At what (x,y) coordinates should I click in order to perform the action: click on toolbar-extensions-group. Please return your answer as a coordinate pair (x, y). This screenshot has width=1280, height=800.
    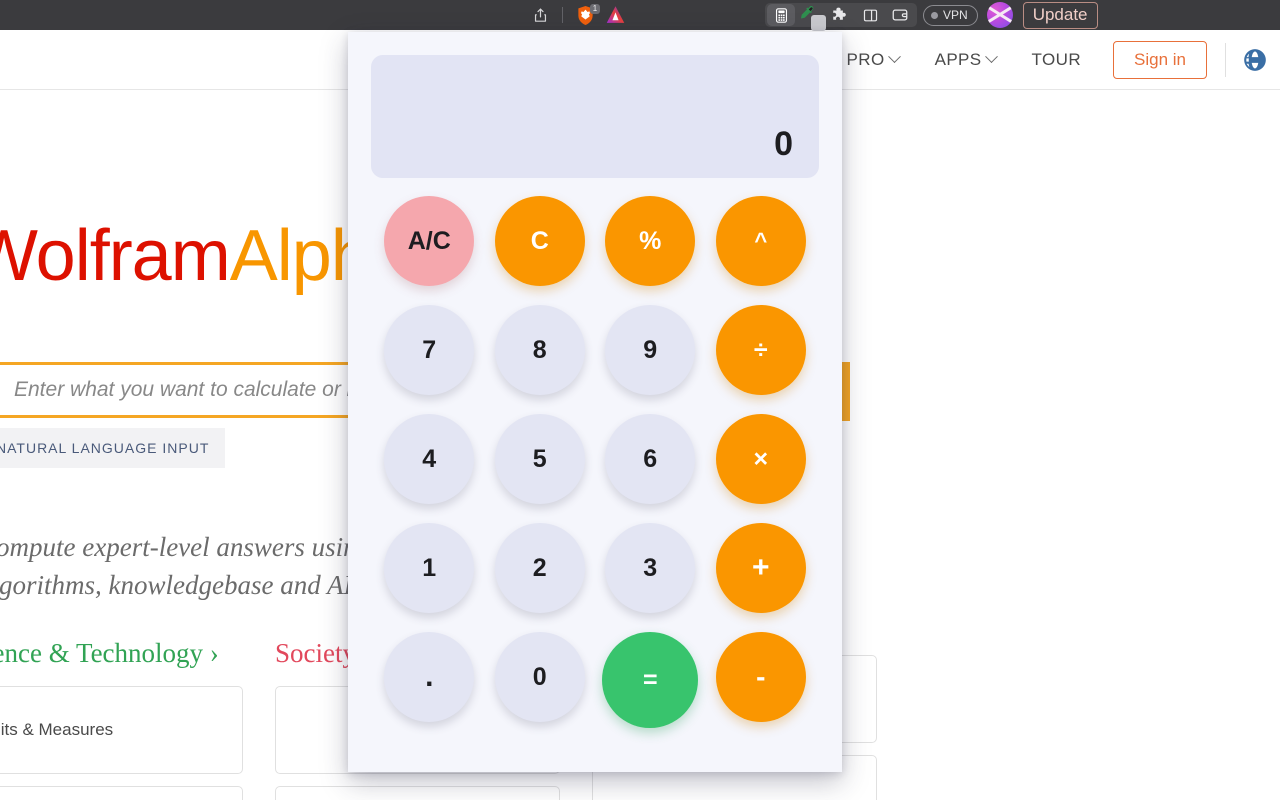
    Looking at the image, I should click on (841, 17).